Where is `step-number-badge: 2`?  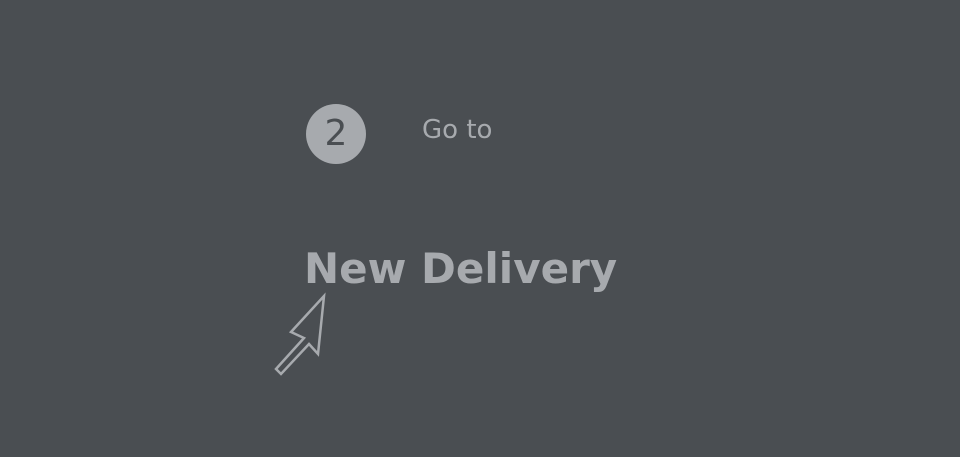 step-number-badge: 2 is located at coordinates (336, 134).